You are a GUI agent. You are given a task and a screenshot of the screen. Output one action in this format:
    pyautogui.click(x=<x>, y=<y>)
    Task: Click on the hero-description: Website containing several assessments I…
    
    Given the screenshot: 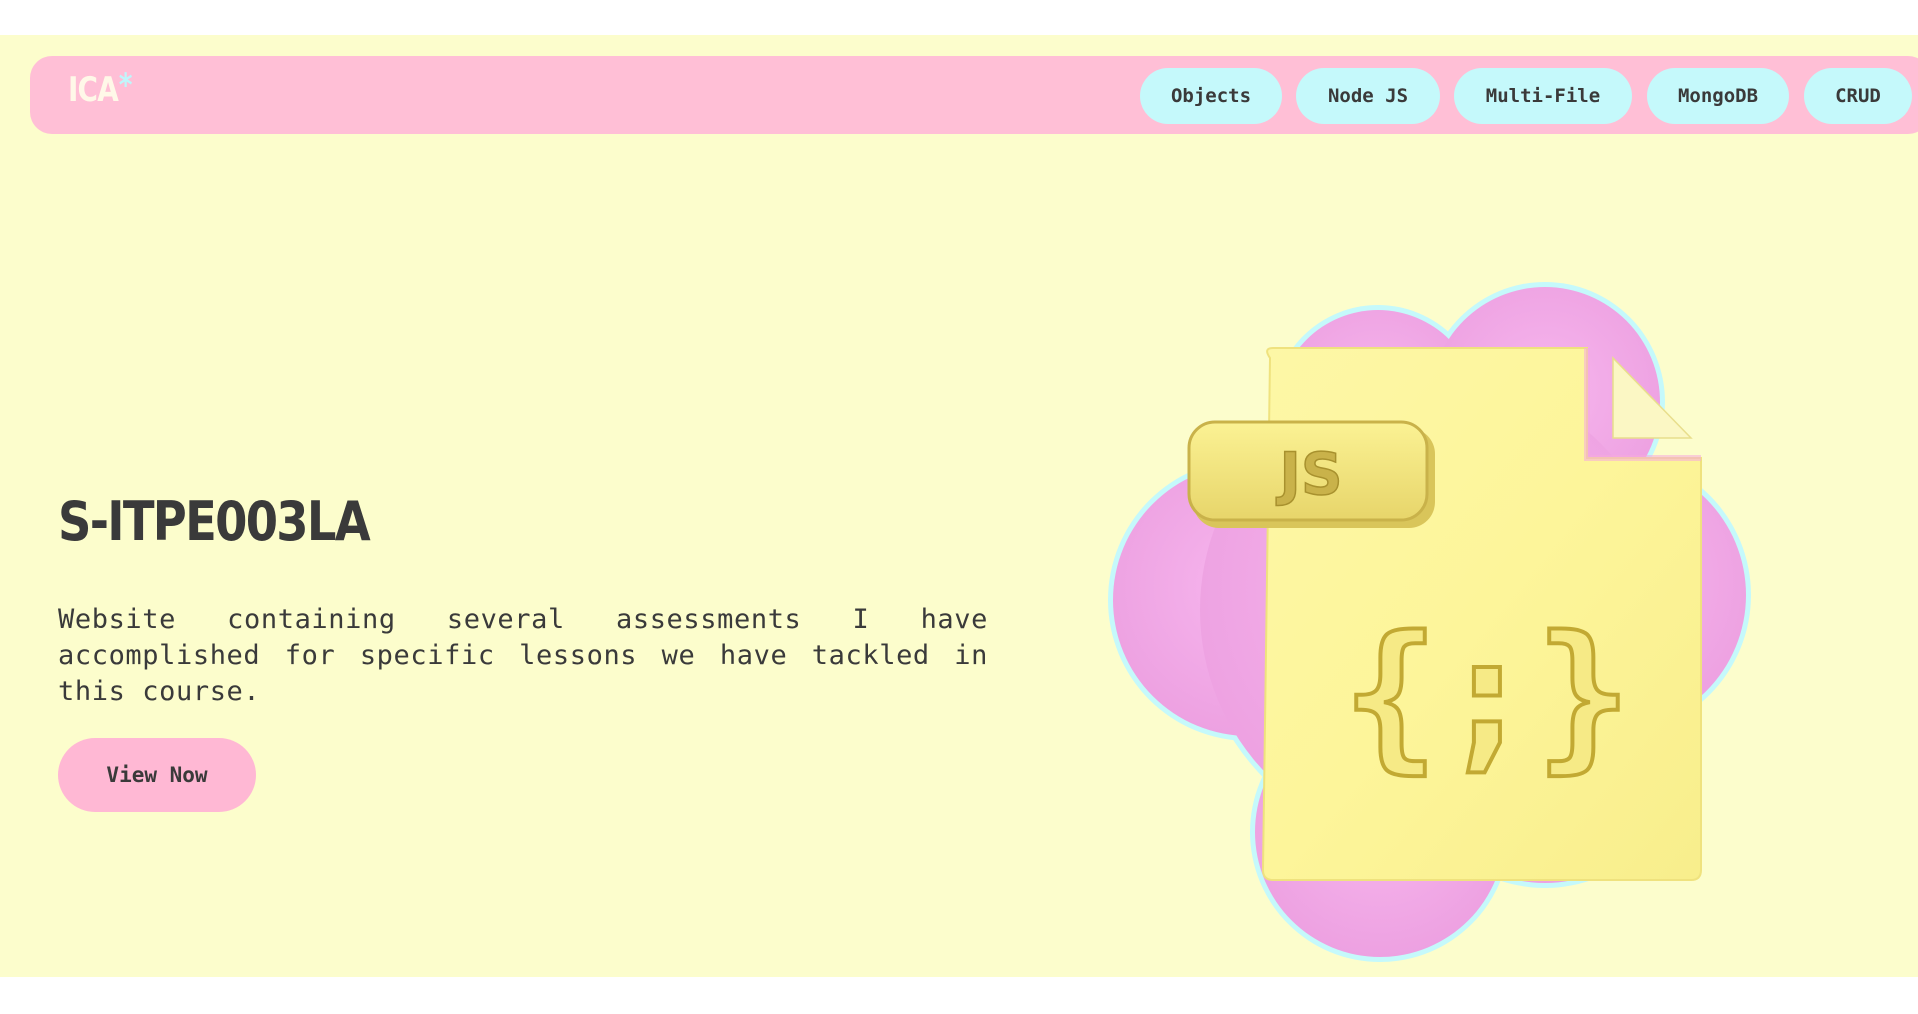 What is the action you would take?
    pyautogui.click(x=523, y=655)
    